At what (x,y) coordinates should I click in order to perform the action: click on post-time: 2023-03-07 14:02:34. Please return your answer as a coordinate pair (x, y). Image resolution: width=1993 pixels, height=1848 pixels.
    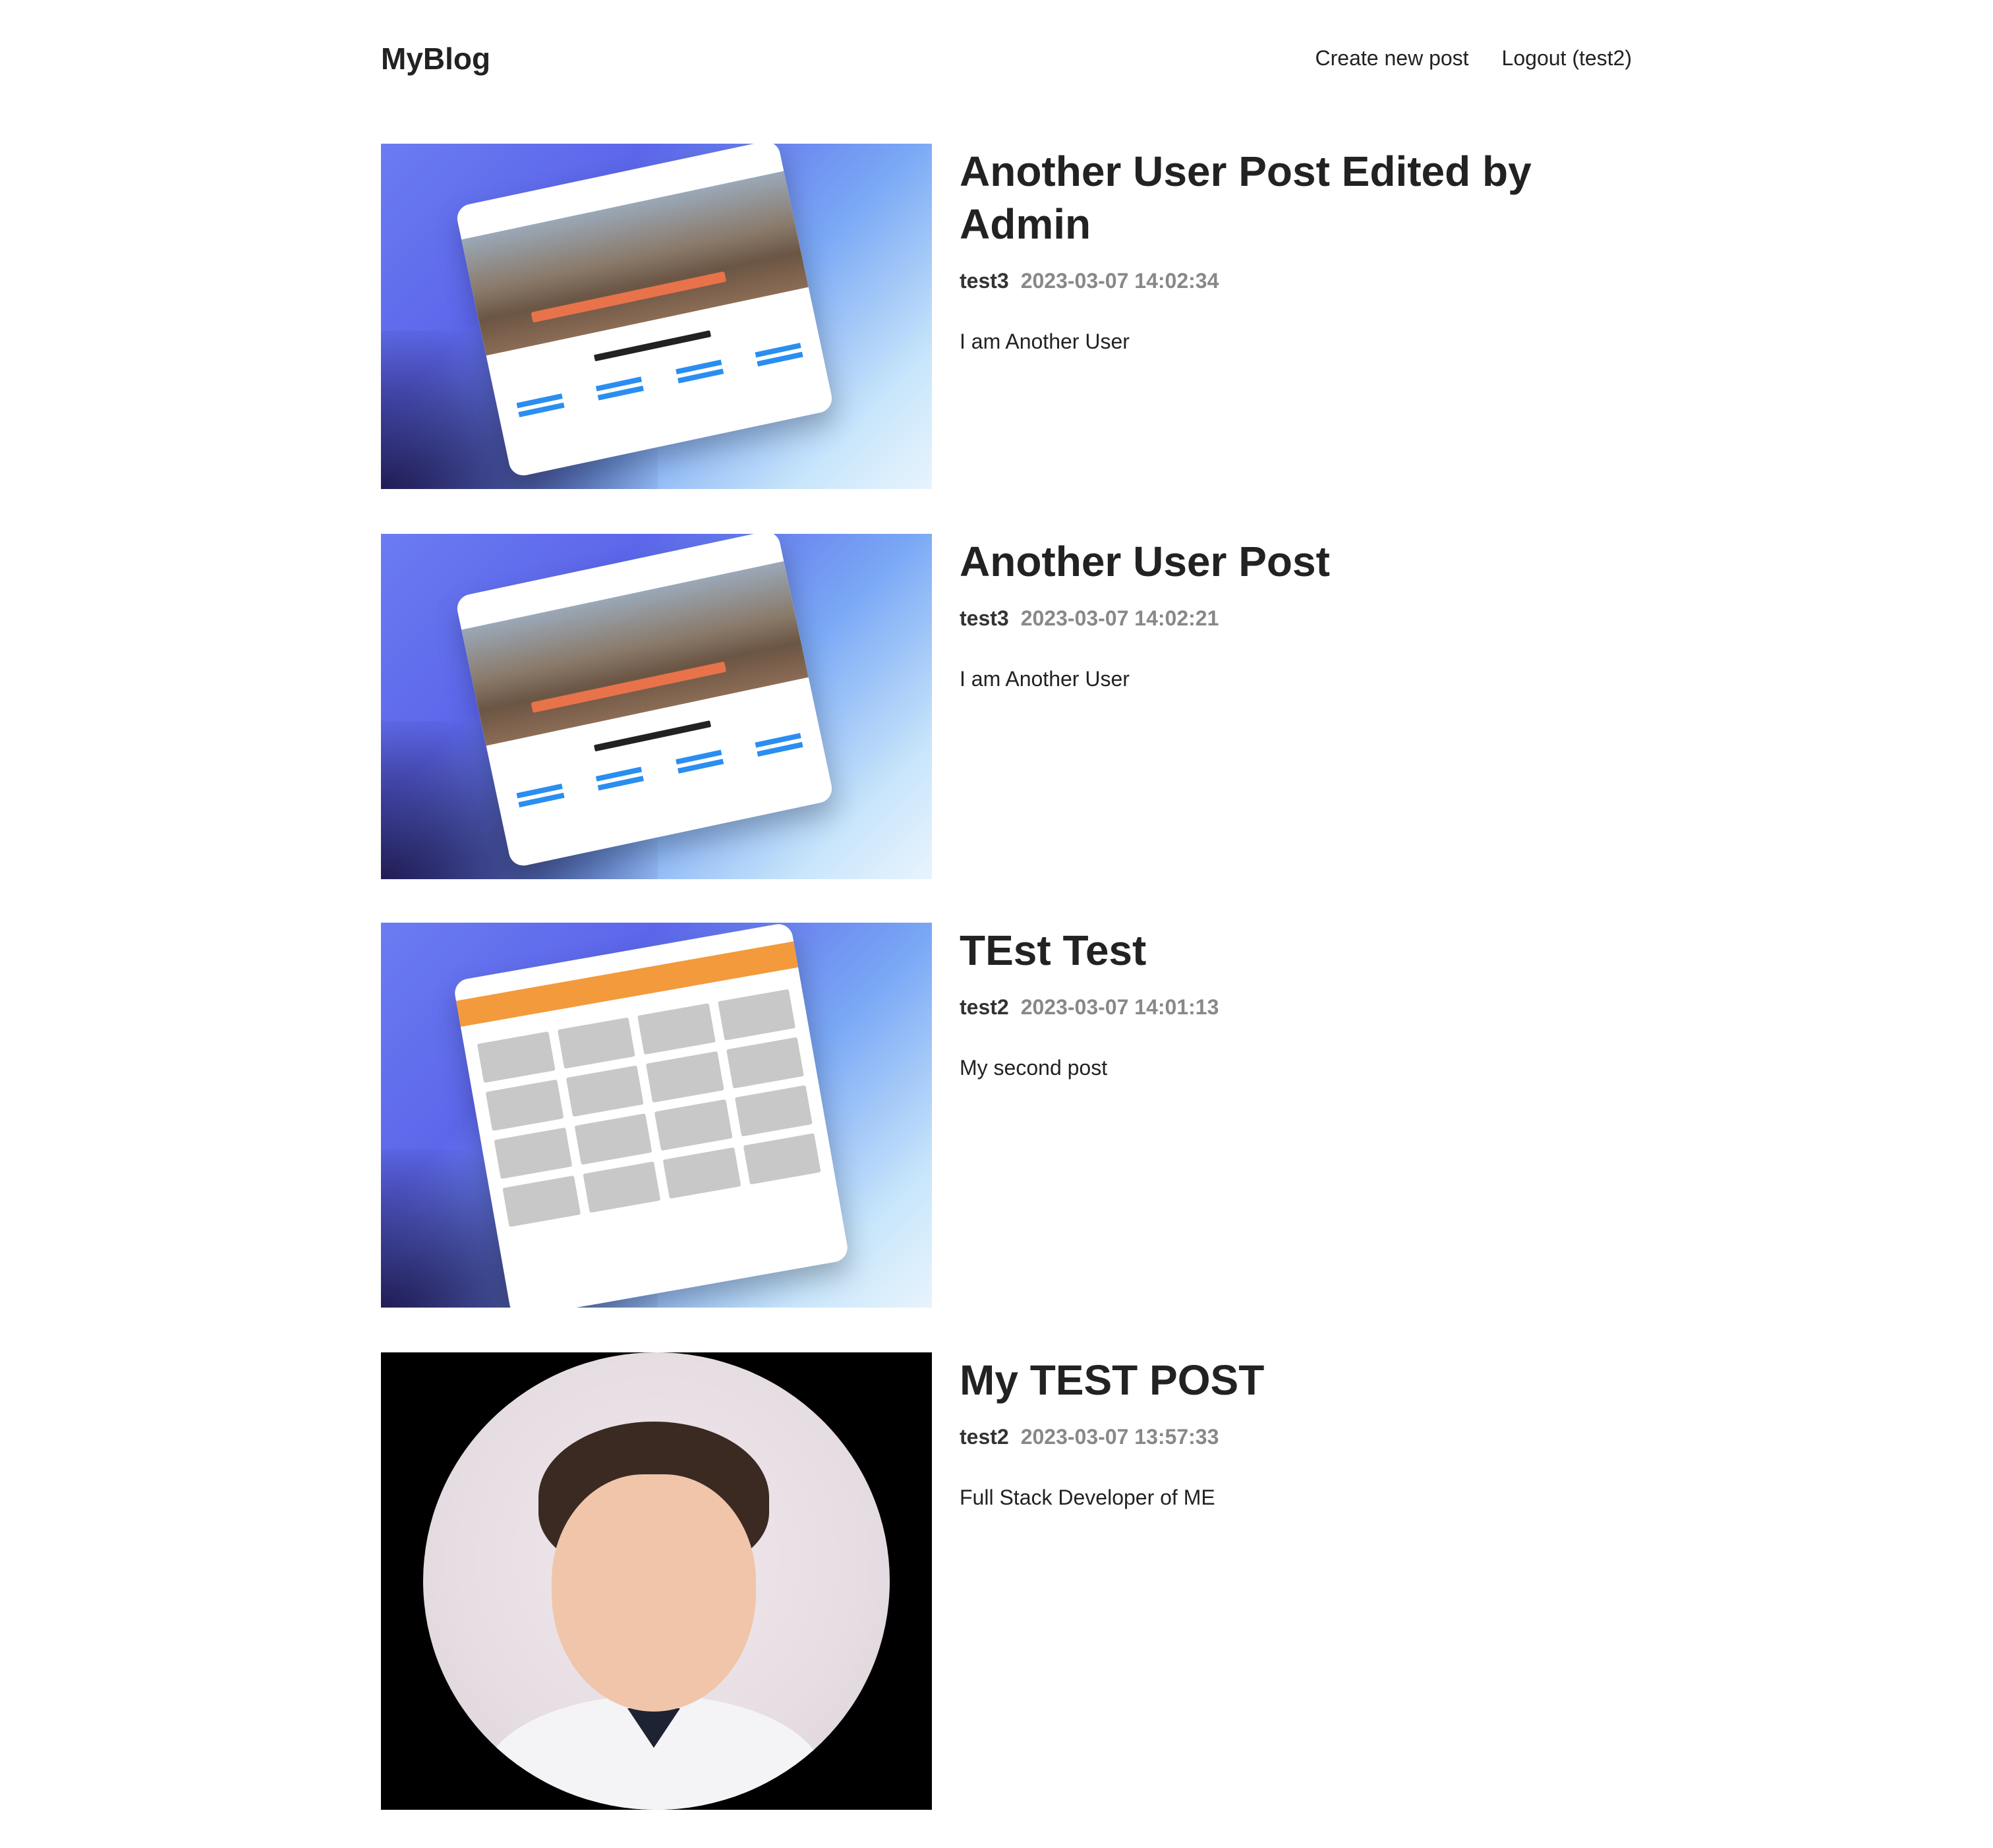
    Looking at the image, I should click on (1119, 281).